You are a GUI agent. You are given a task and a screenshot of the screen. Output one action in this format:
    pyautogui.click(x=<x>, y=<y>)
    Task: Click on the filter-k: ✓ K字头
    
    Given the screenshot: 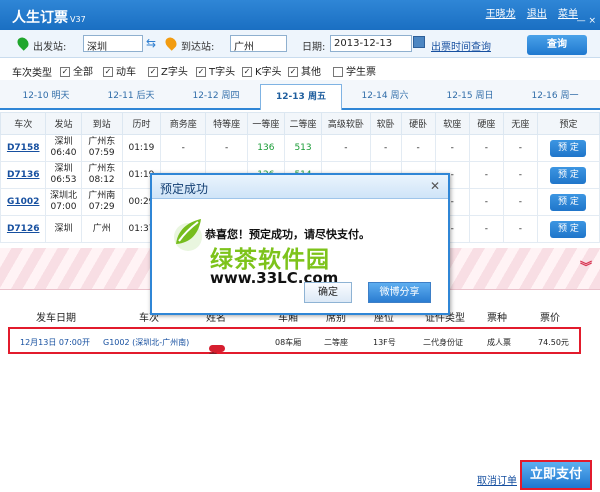 What is the action you would take?
    pyautogui.click(x=262, y=70)
    